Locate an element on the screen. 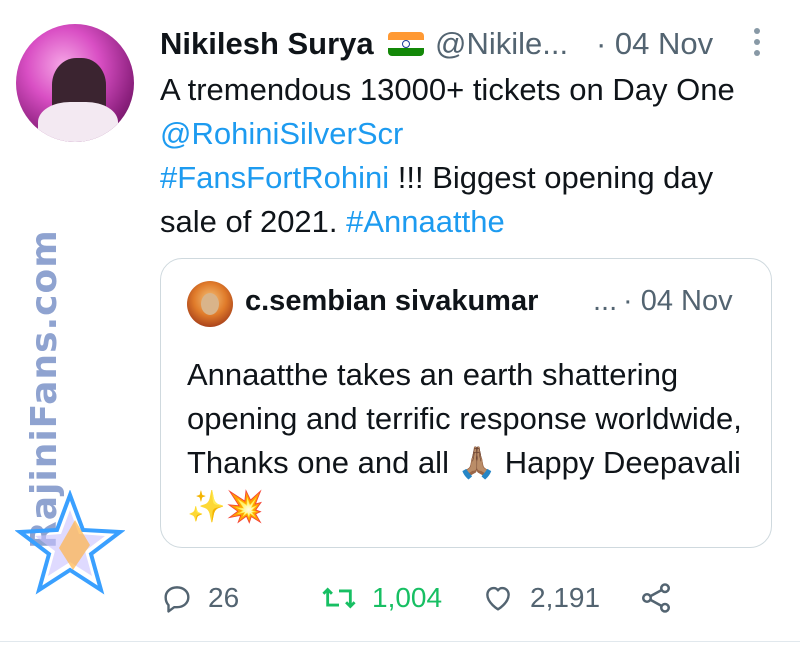 This screenshot has height=657, width=800. reply-count: 26 is located at coordinates (224, 597).